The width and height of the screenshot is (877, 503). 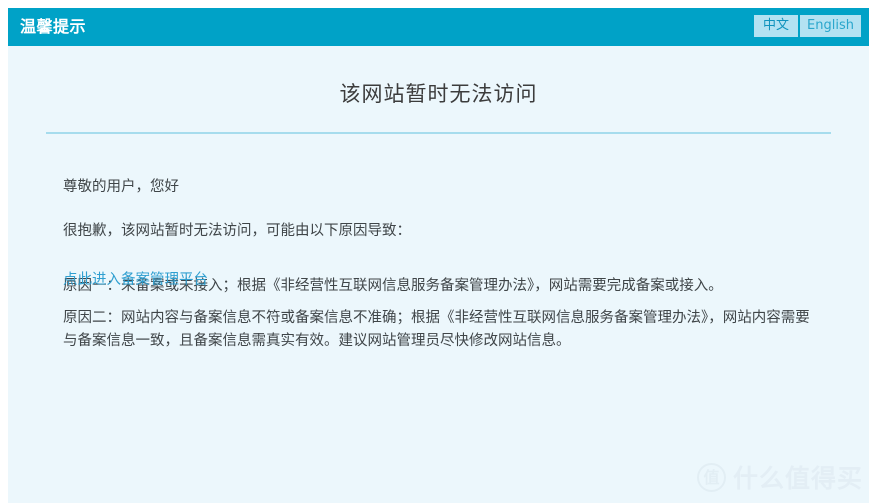 I want to click on portal-link-row: 点此进入备案管理平台, so click(x=135, y=278).